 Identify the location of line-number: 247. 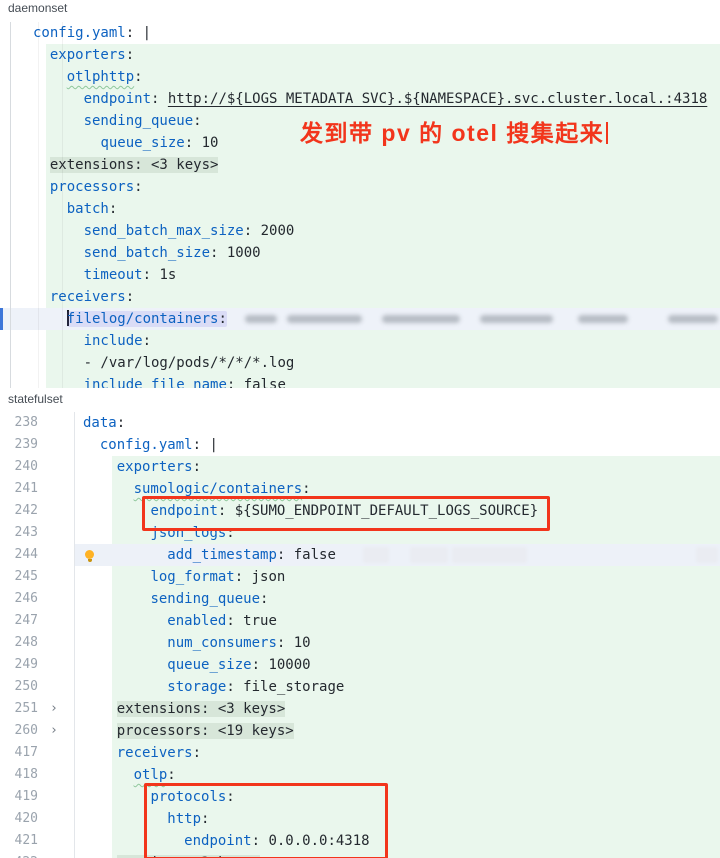
(19, 621).